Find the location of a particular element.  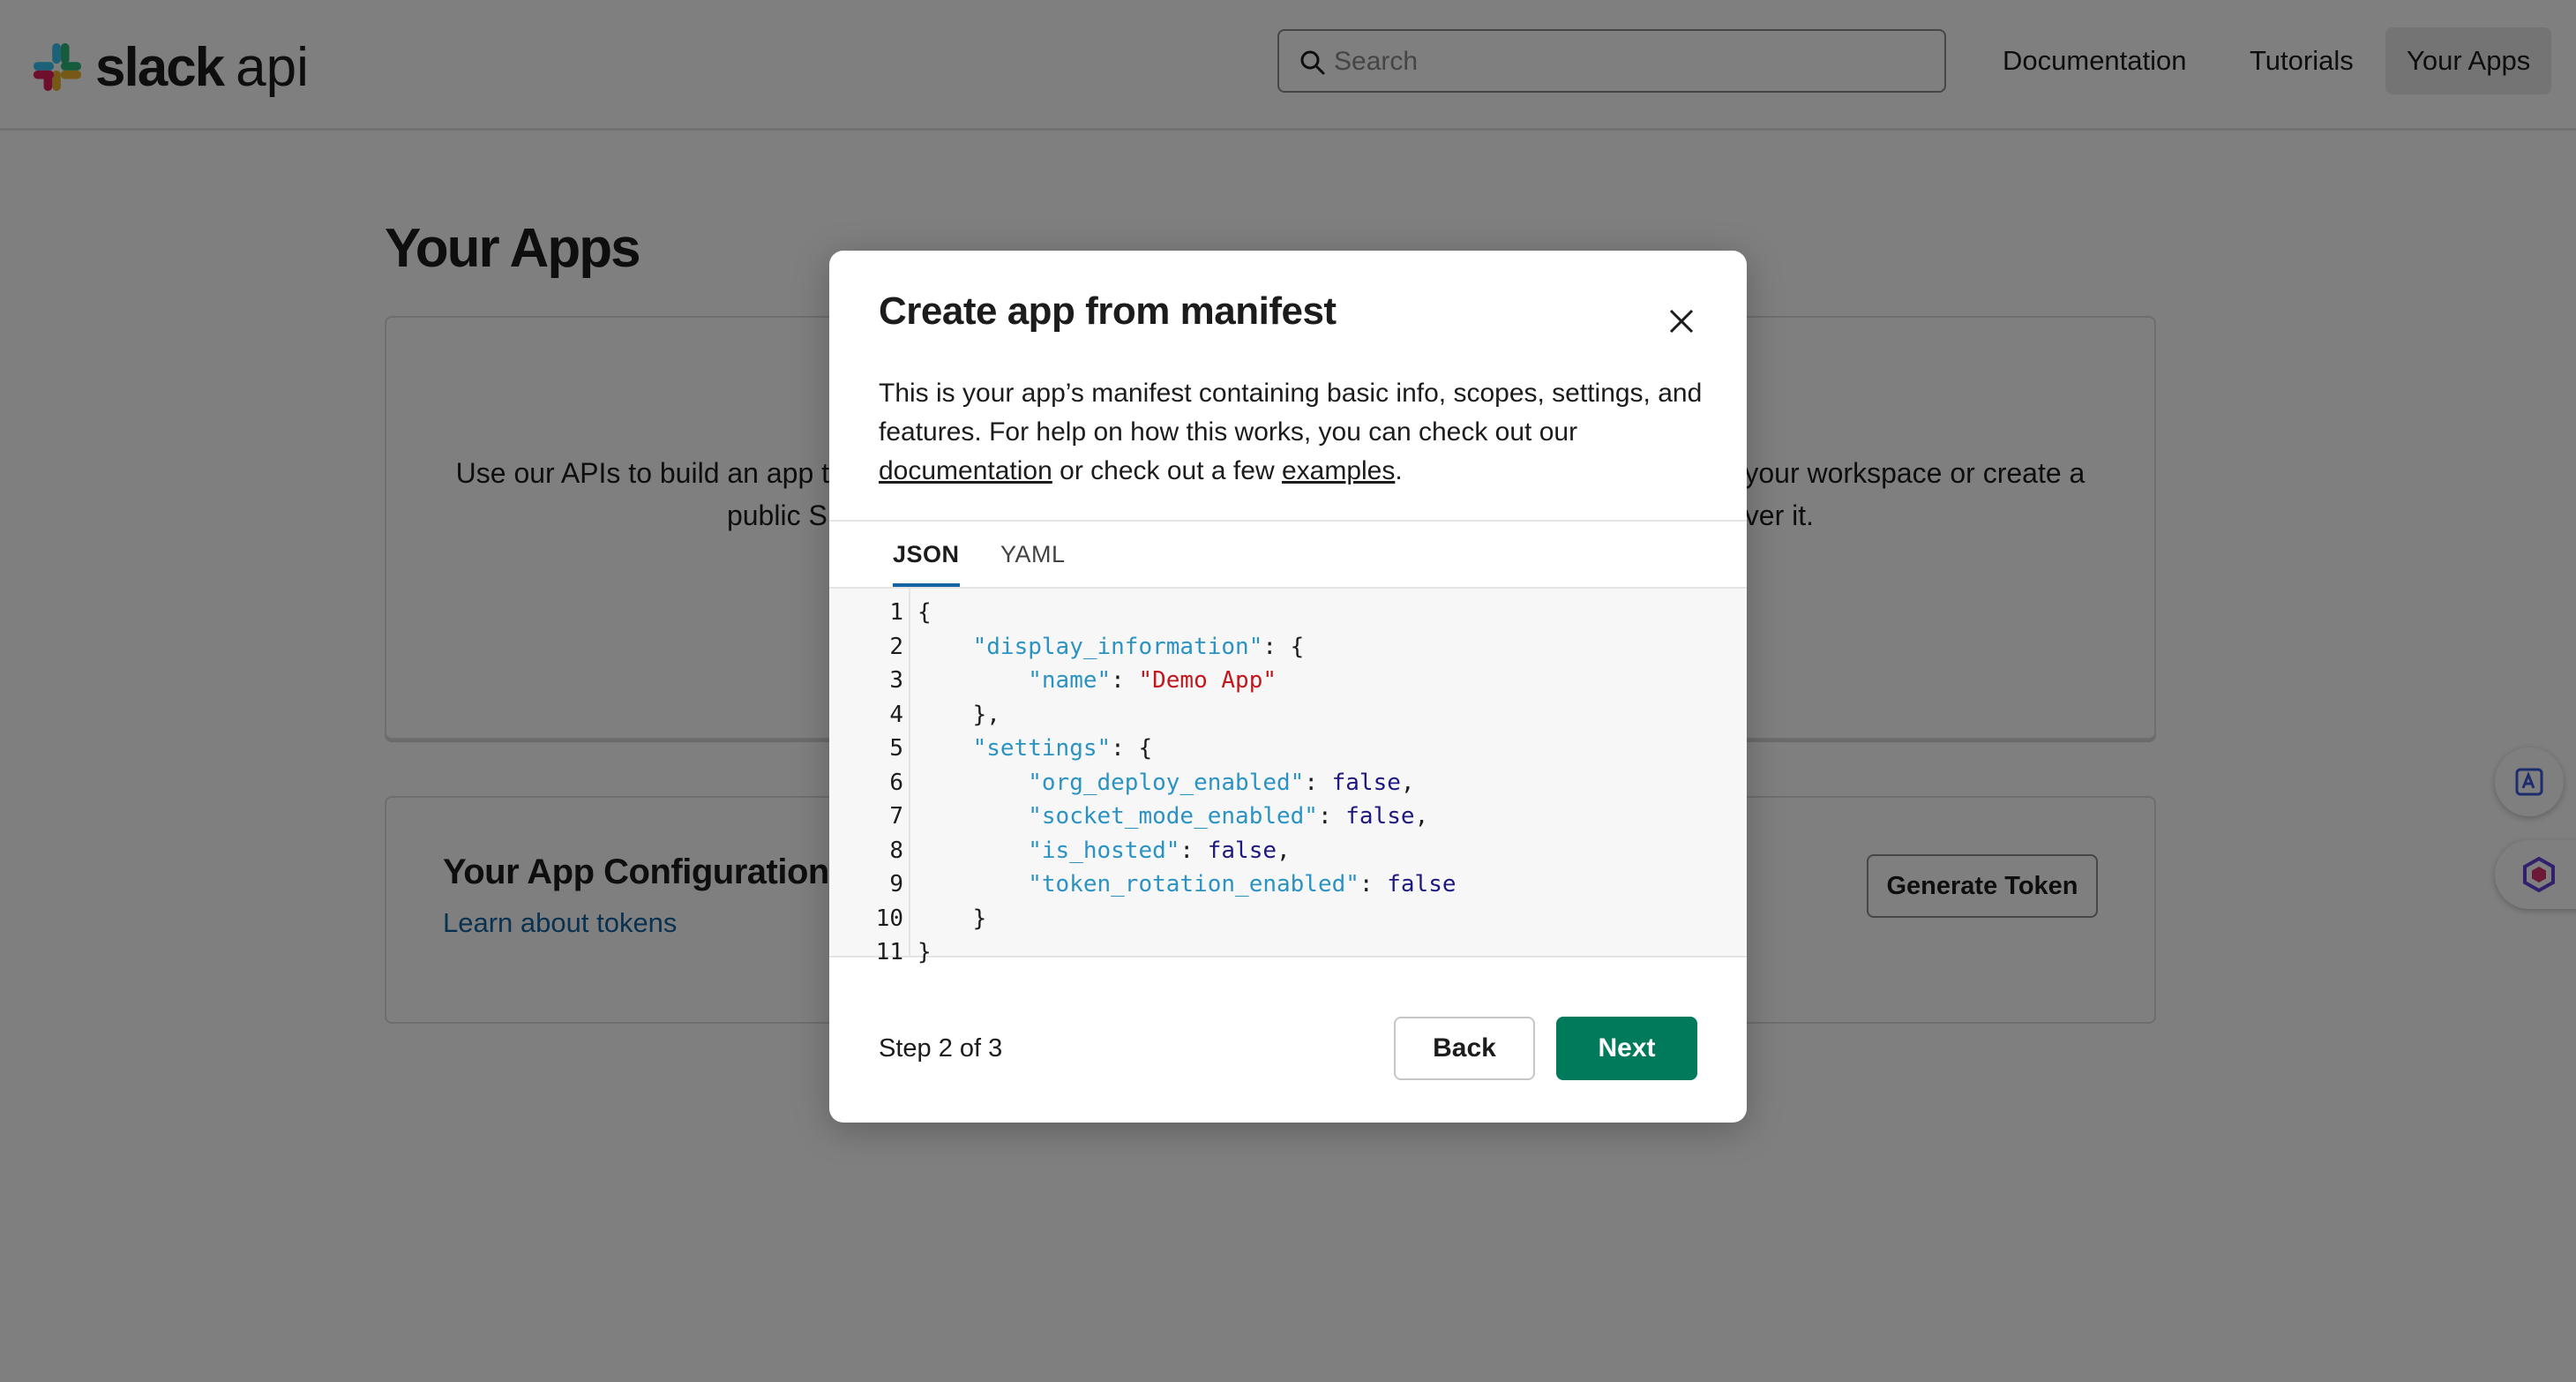

code-line: 1{ is located at coordinates (1288, 613).